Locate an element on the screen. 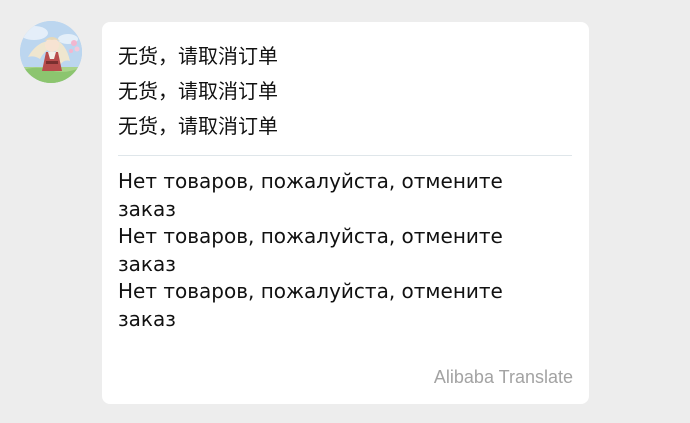 The height and width of the screenshot is (423, 690). sender-avatar is located at coordinates (51, 52).